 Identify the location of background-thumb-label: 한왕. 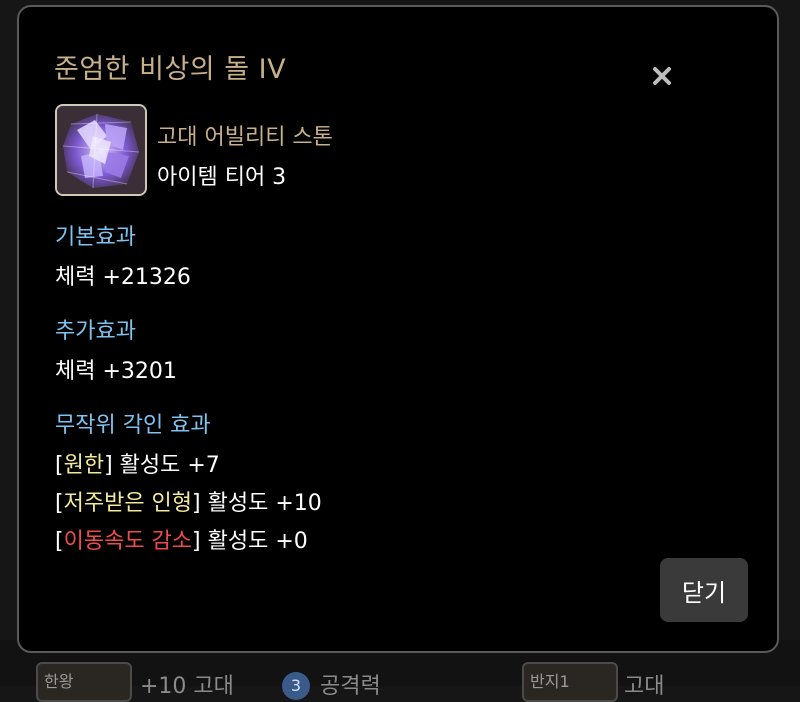
(59, 681).